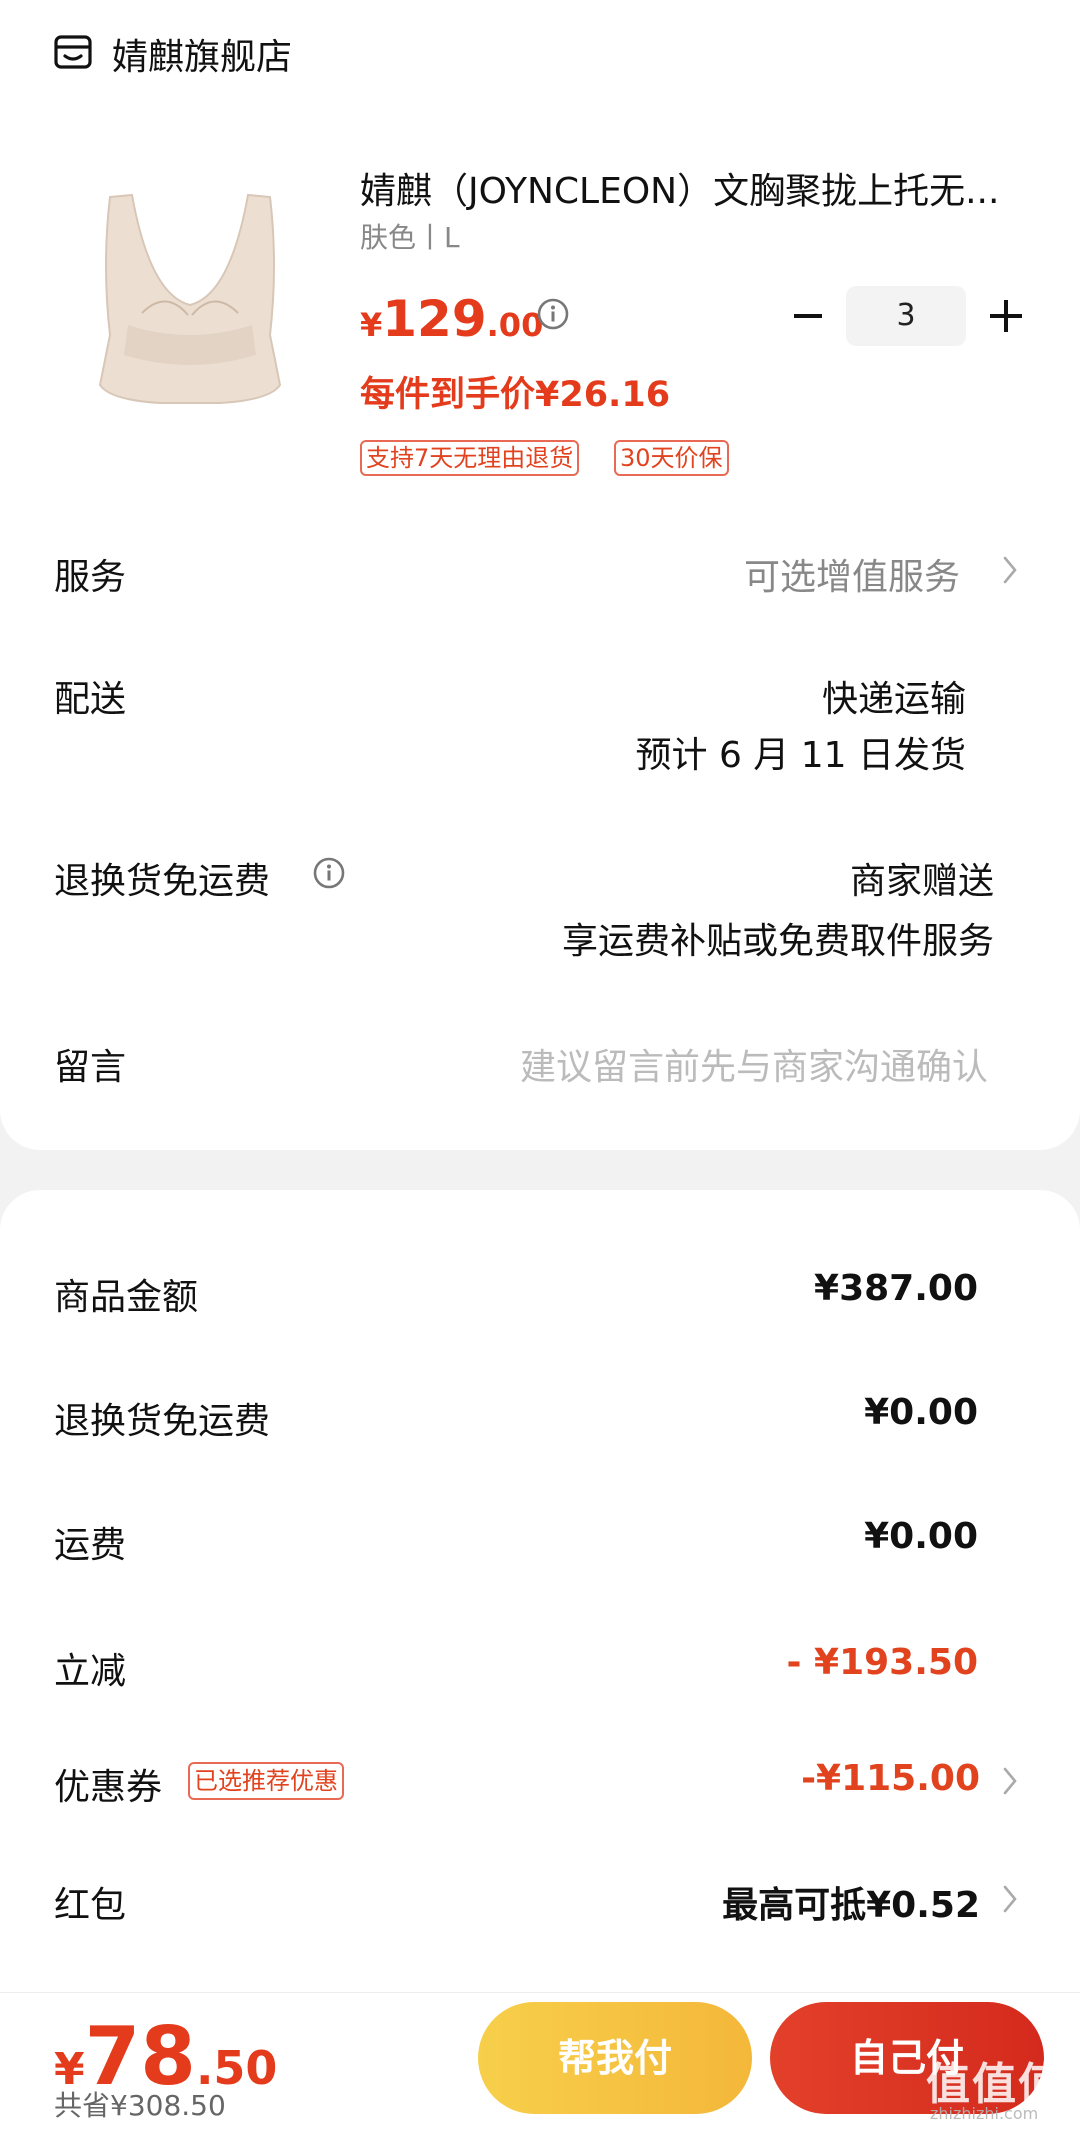  Describe the element at coordinates (266, 1781) in the screenshot. I see `coupon-recommend-tag: 已选推荐优惠` at that location.